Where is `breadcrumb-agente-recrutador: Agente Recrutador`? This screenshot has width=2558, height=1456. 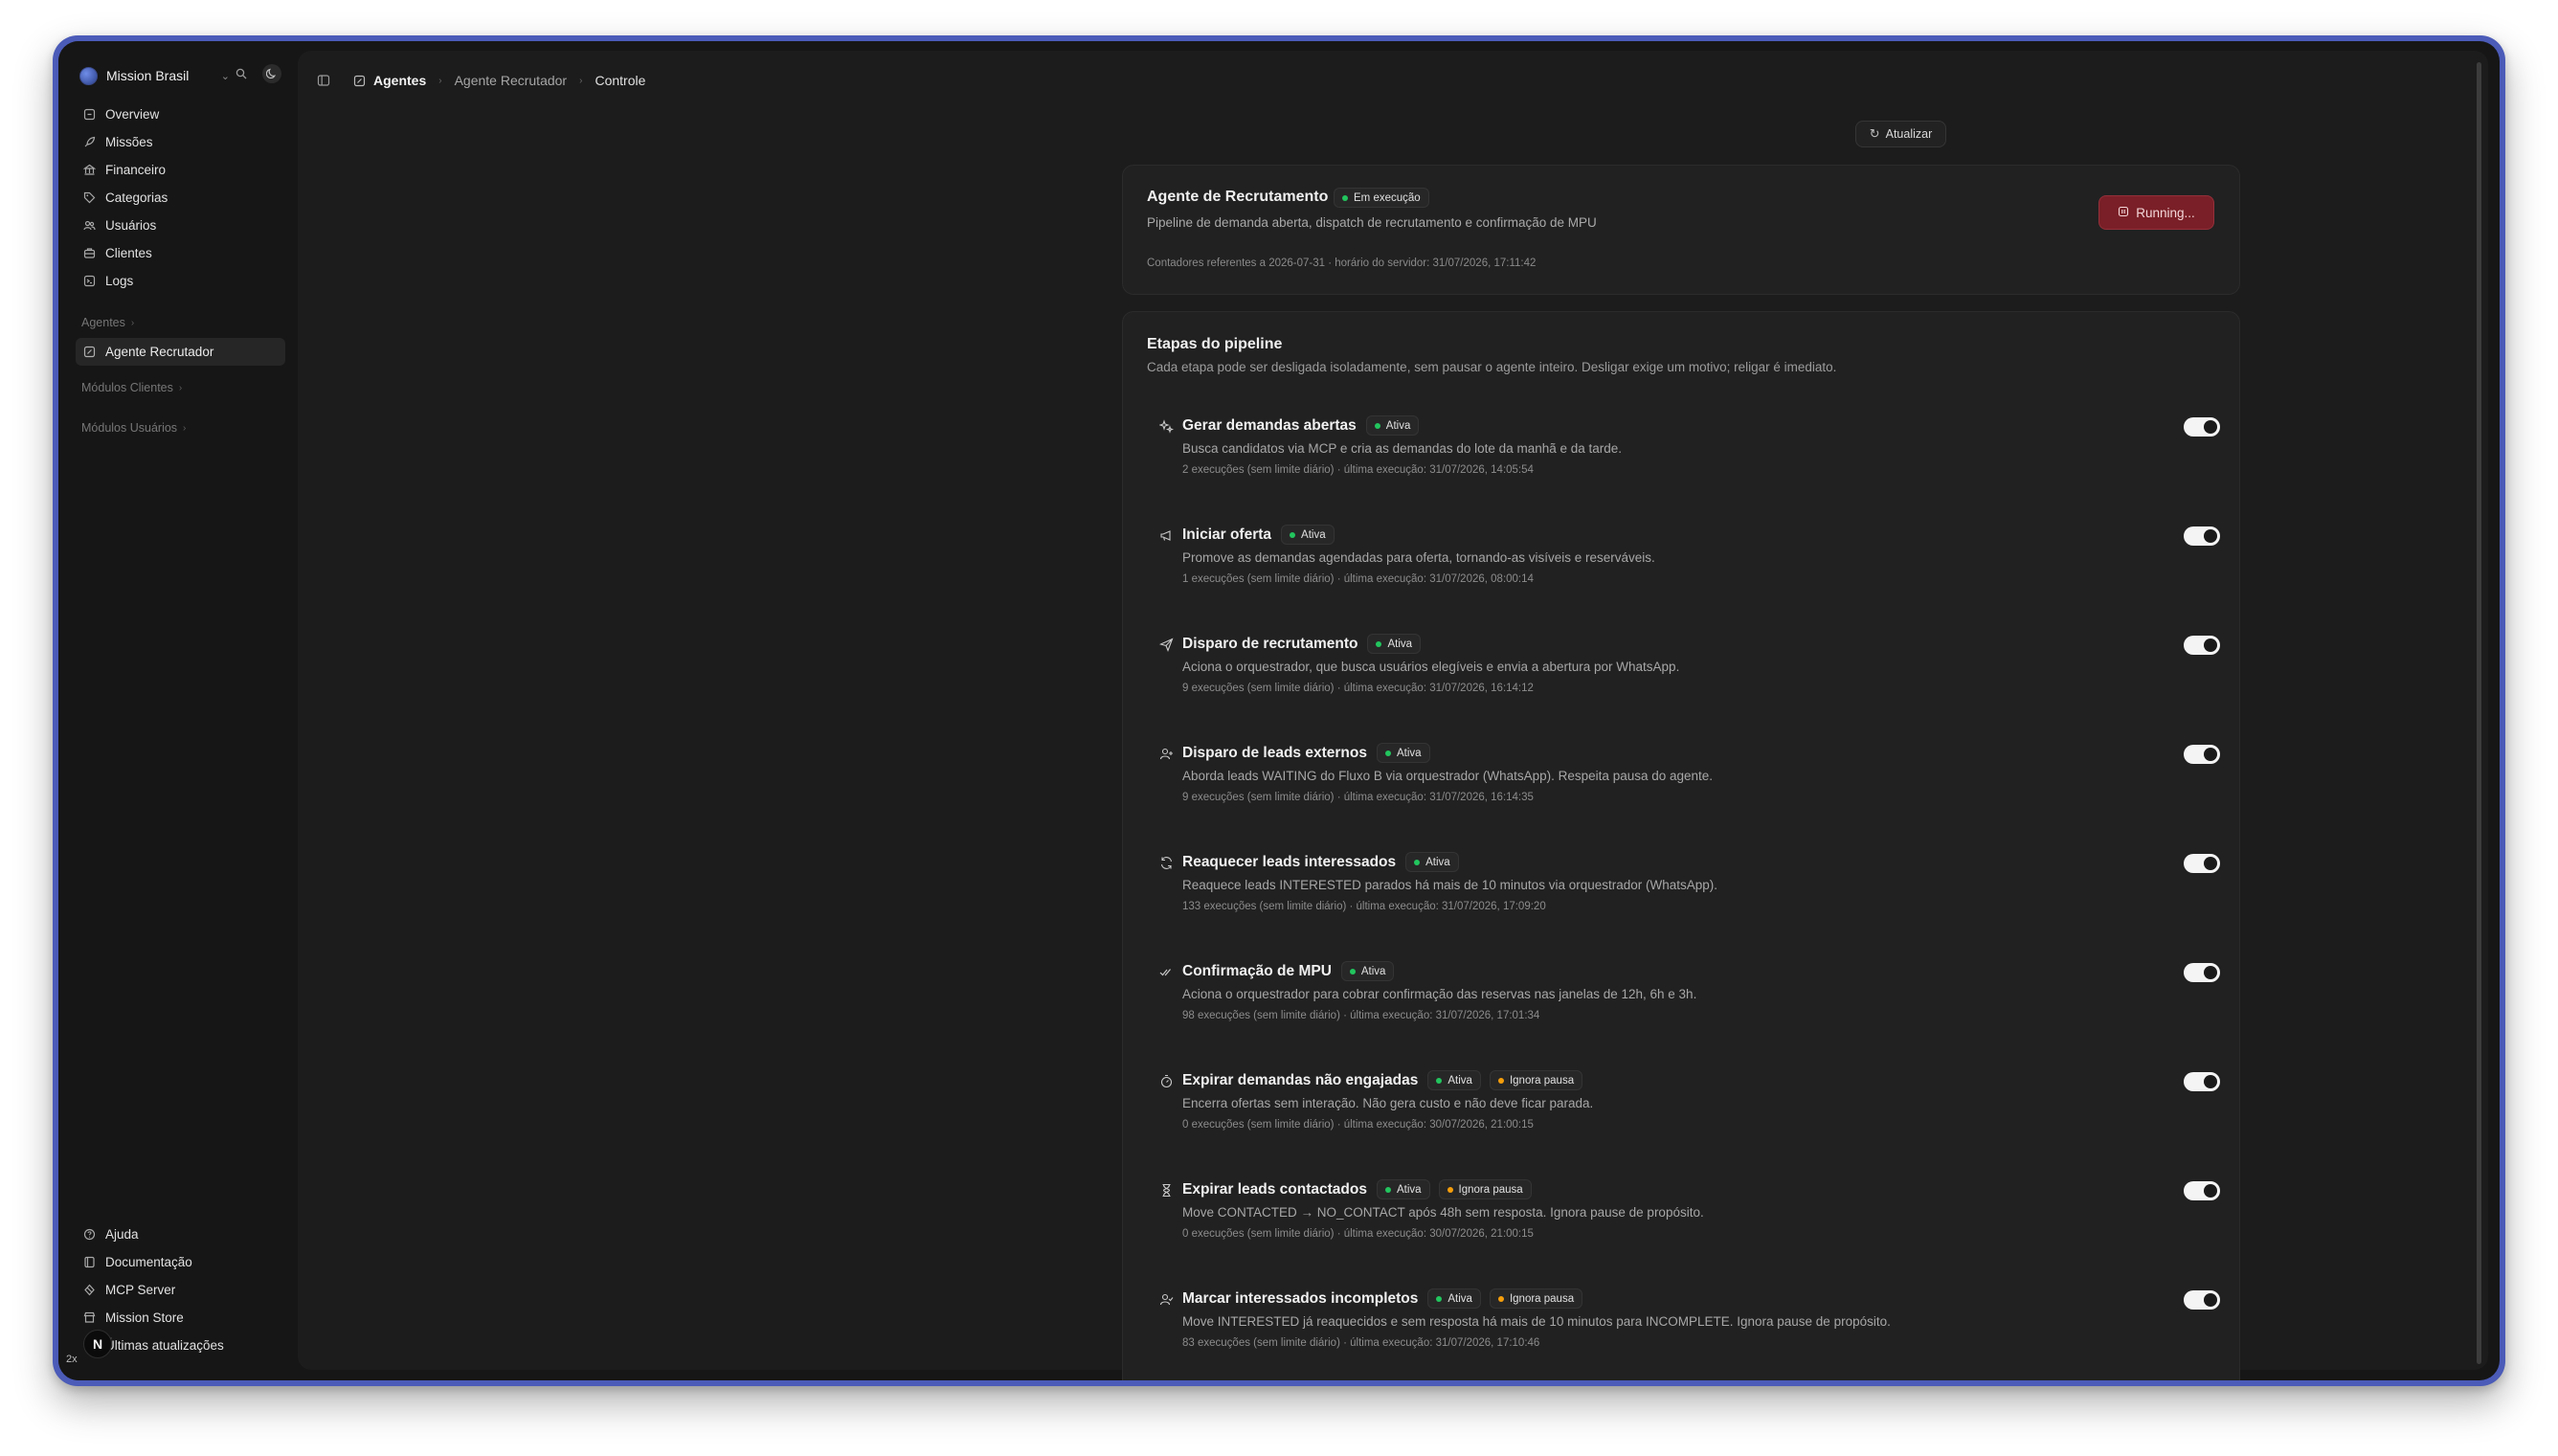 breadcrumb-agente-recrutador: Agente Recrutador is located at coordinates (511, 80).